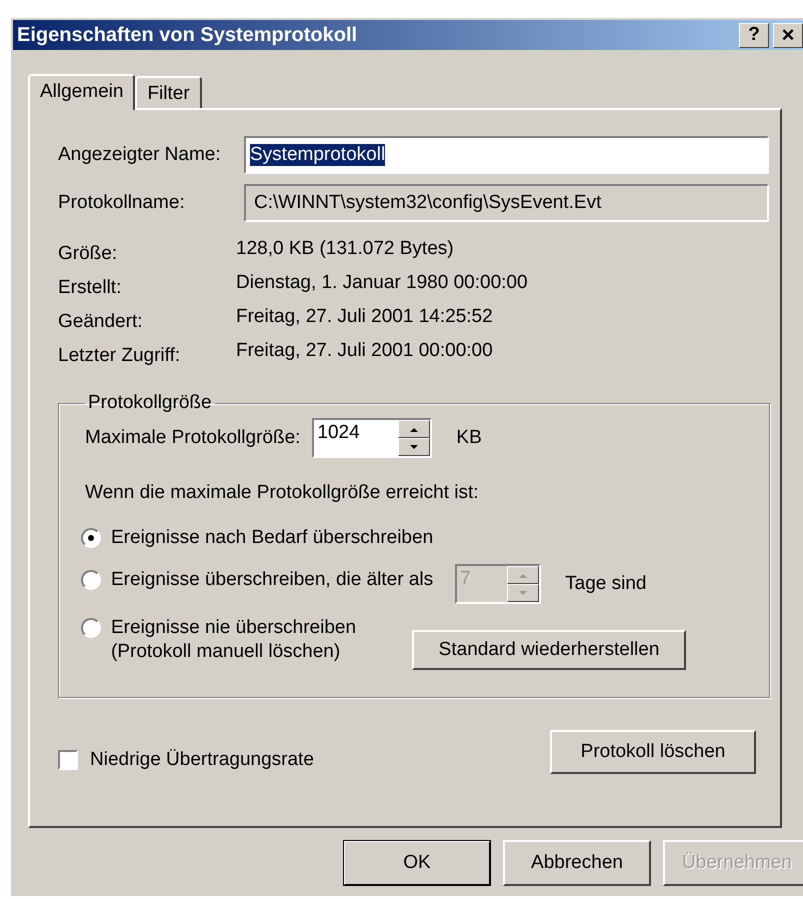 This screenshot has height=899, width=803. What do you see at coordinates (101, 322) in the screenshot?
I see `info-label: Geändert:` at bounding box center [101, 322].